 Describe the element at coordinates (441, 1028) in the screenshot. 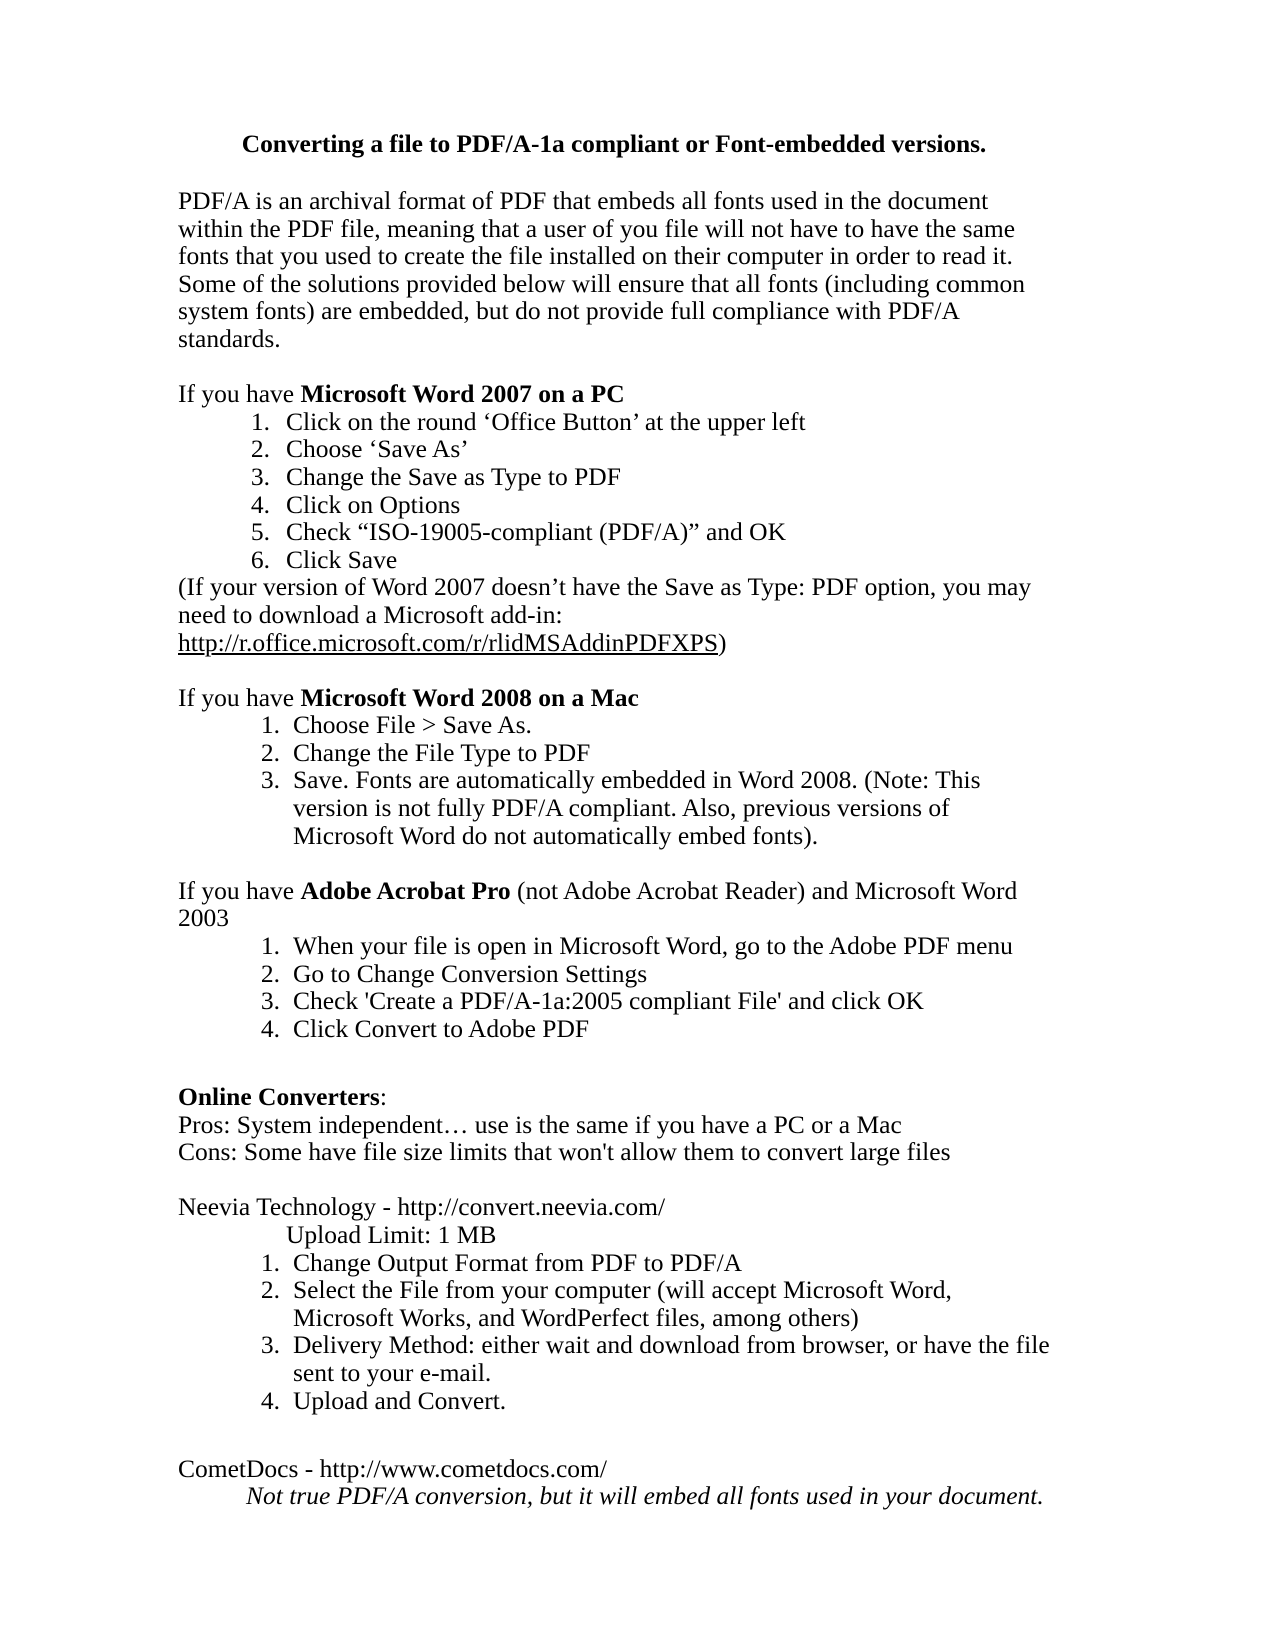

I see `list-item-label: Click Convert to Adobe PDF` at that location.